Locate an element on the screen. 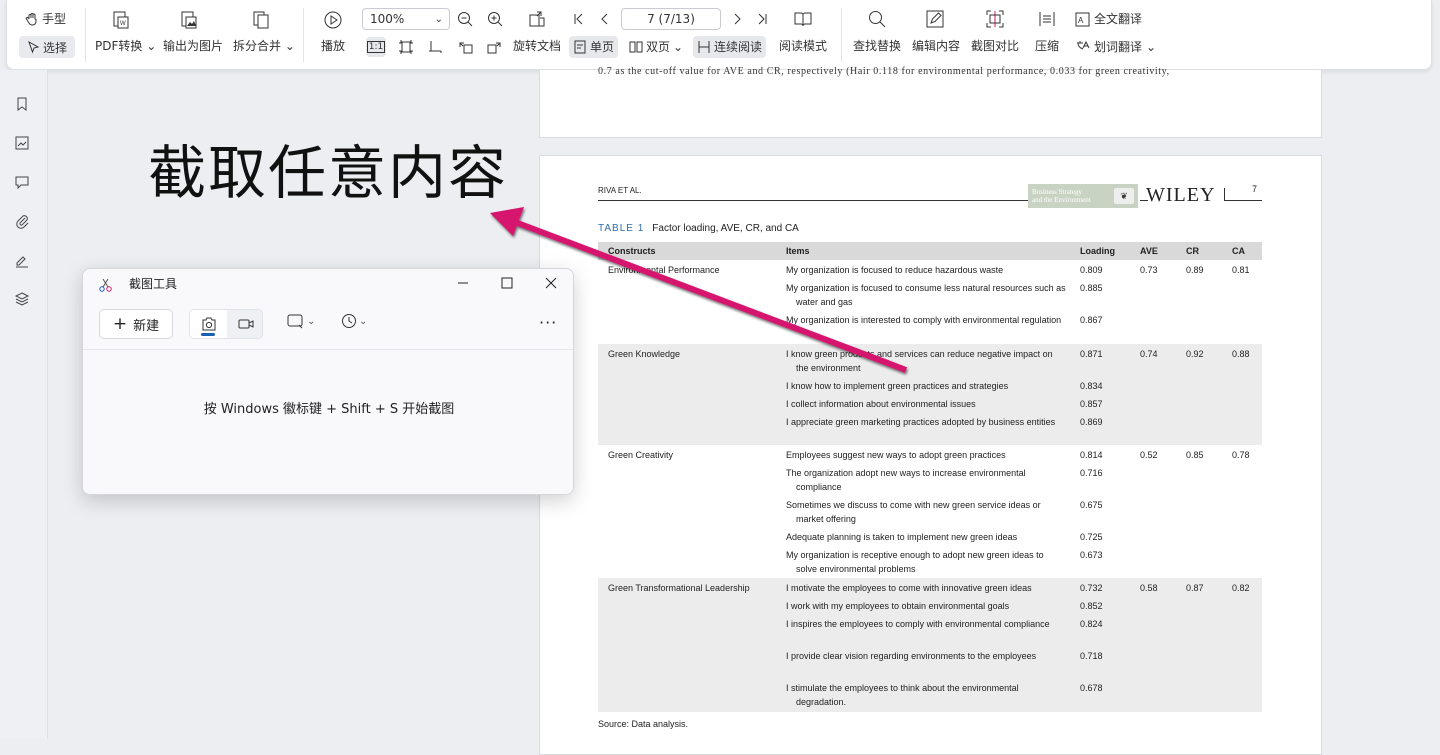 Image resolution: width=1440 pixels, height=755 pixels. signature-icon is located at coordinates (22, 260).